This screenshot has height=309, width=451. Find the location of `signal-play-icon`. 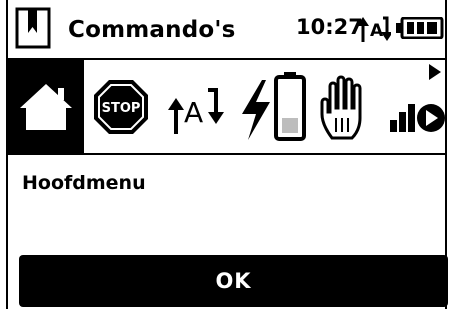

signal-play-icon is located at coordinates (417, 118).